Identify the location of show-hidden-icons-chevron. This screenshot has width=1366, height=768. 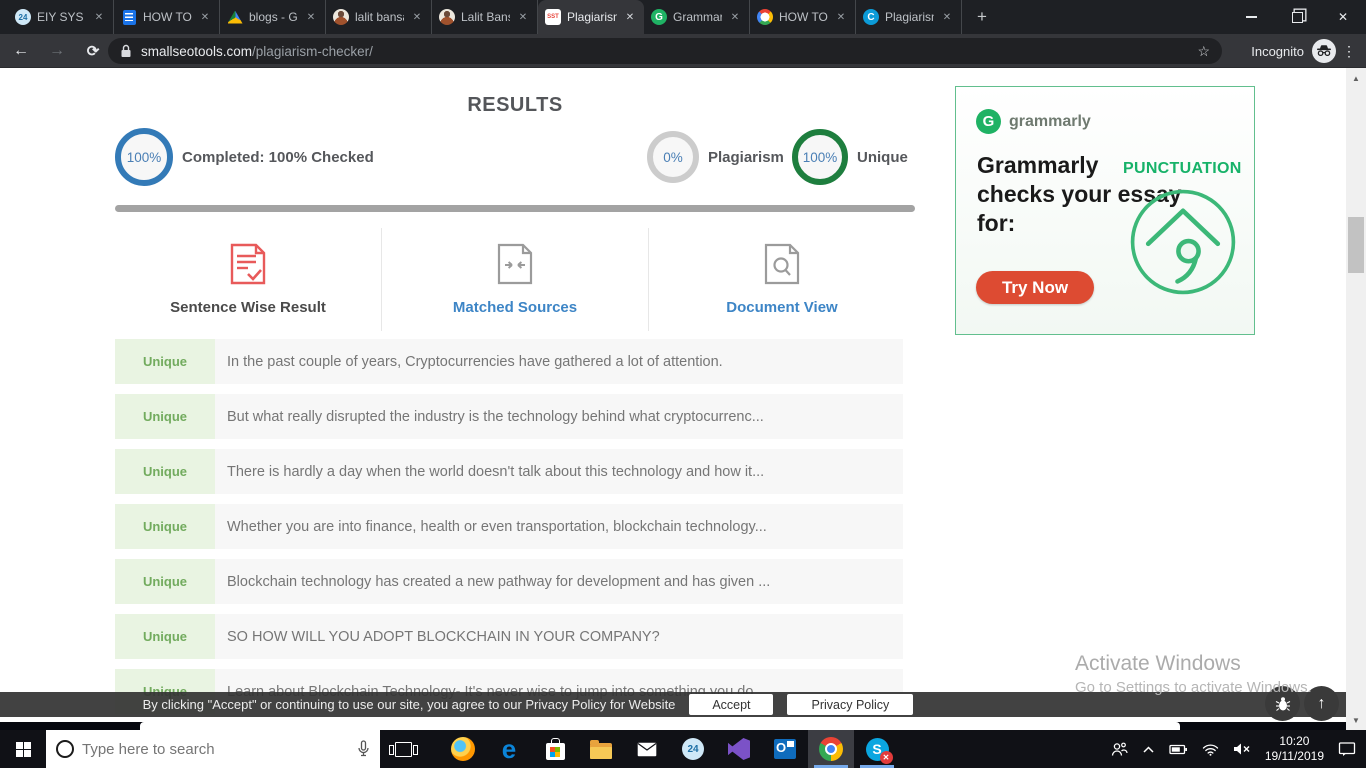
(1148, 749).